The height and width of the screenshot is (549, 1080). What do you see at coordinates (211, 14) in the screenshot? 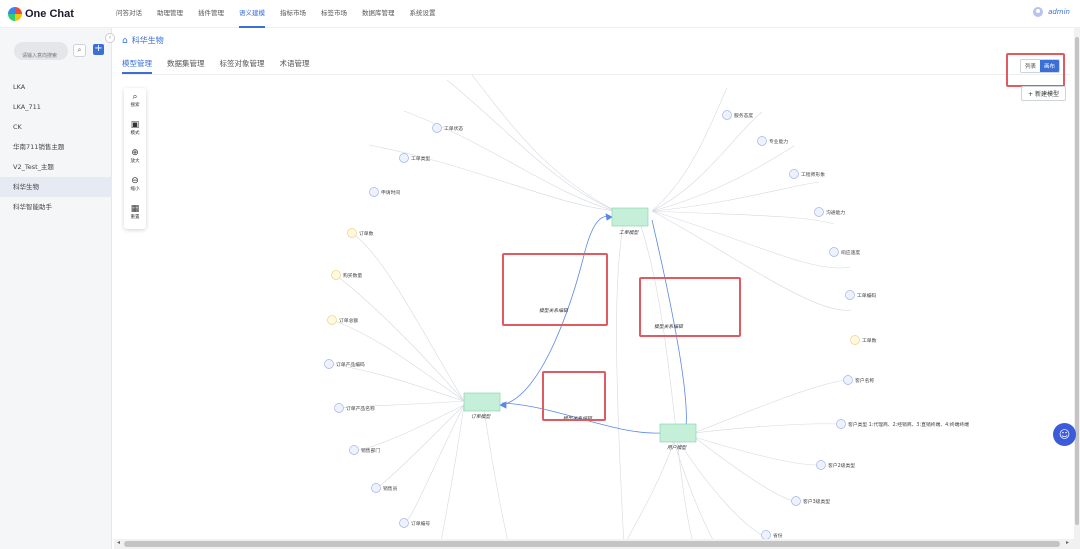
I see `nav-item-plugins: 插件管理` at bounding box center [211, 14].